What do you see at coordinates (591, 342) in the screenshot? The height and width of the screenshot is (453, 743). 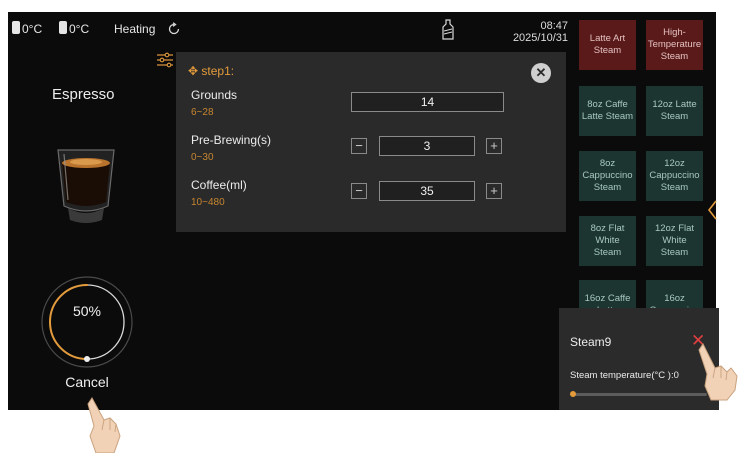 I see `steam-popup-title: Steam9` at bounding box center [591, 342].